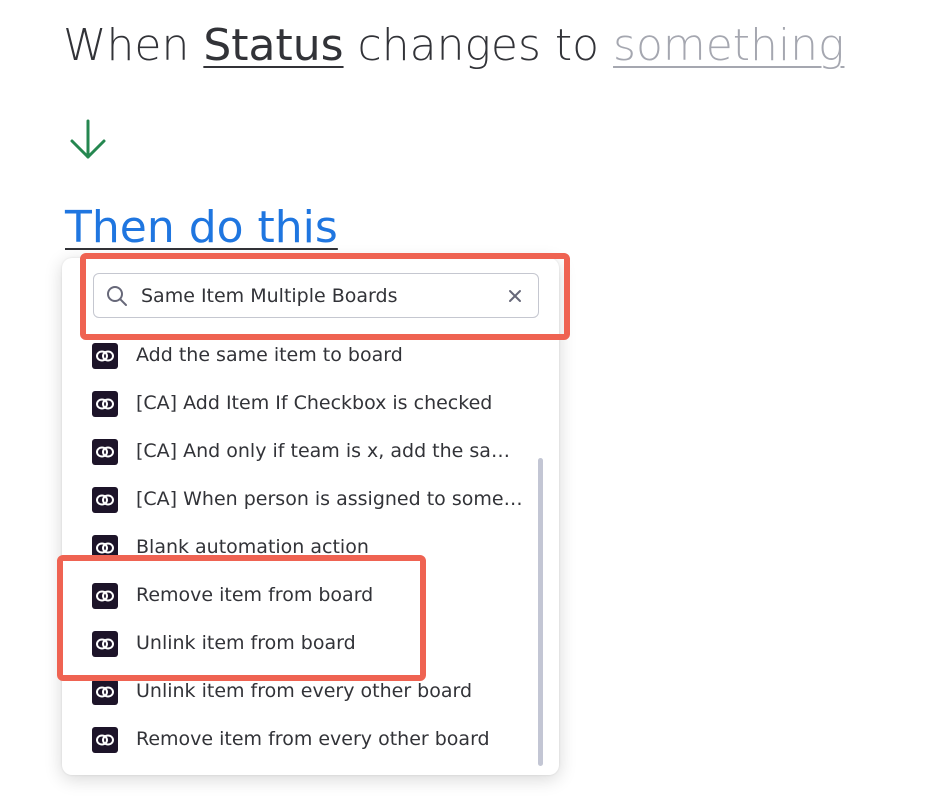 This screenshot has height=802, width=930. I want to click on list-item: Blank automation action, so click(297, 548).